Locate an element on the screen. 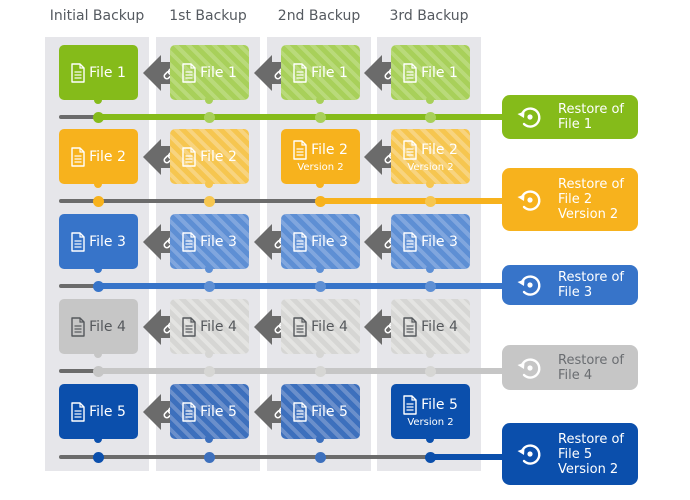 The height and width of the screenshot is (500, 690). column-header: 1st Backup is located at coordinates (208, 16).